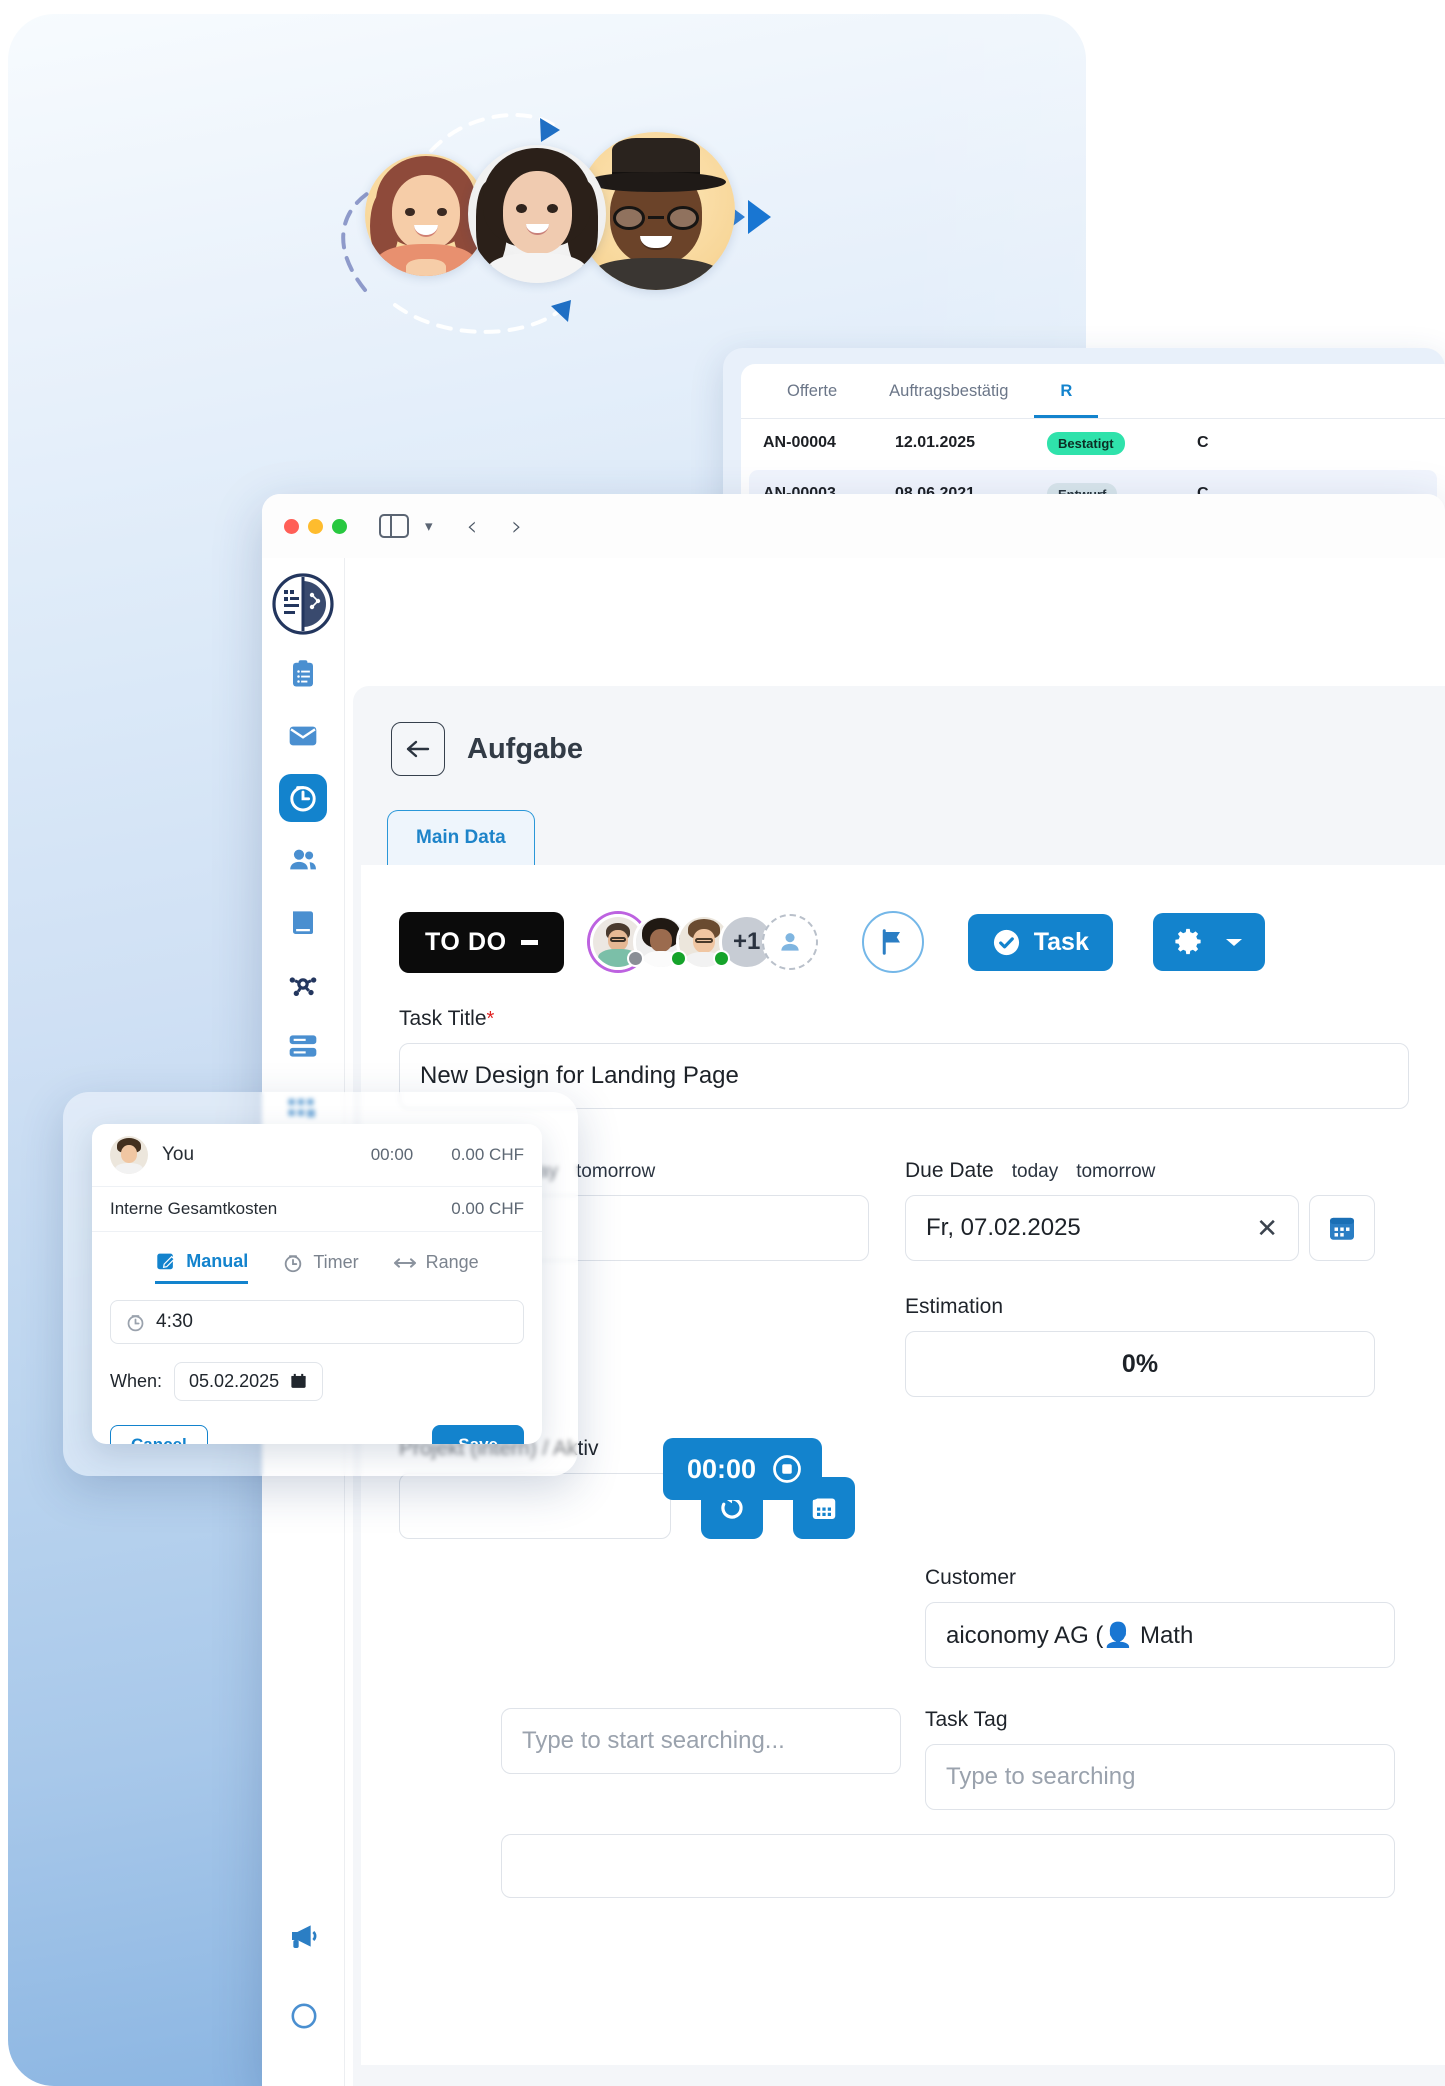 The image size is (1445, 2086). Describe the element at coordinates (1267, 1228) in the screenshot. I see `close-icon: ✕` at that location.